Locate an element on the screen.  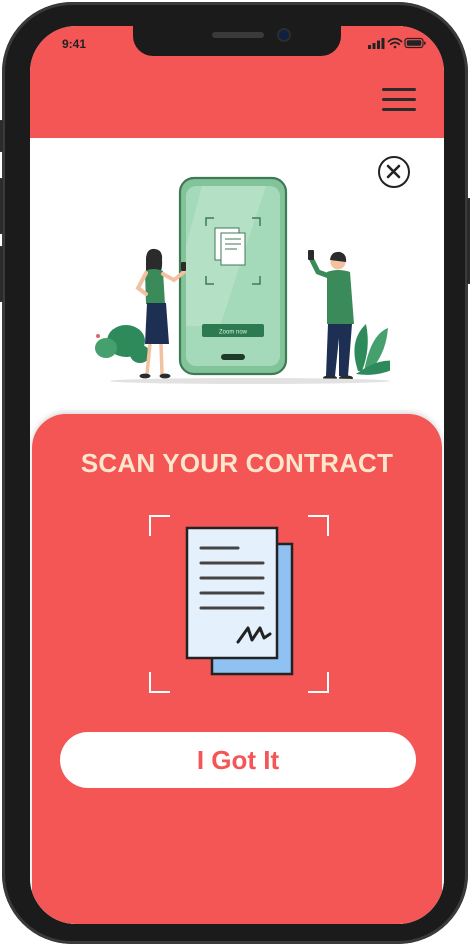
phone-illustration: Zoom now is located at coordinates (233, 276).